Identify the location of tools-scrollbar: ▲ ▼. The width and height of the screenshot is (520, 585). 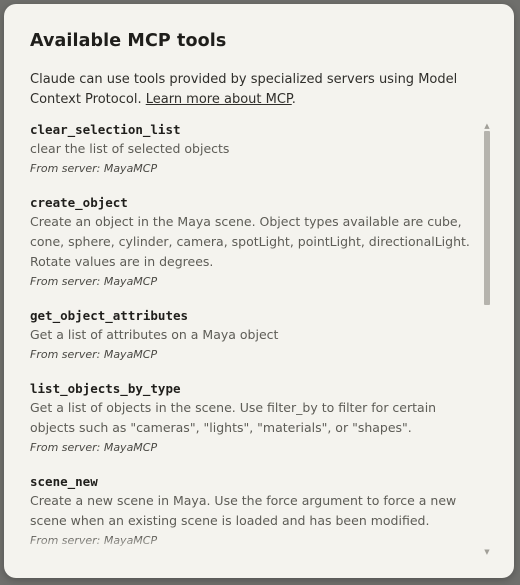
(487, 339).